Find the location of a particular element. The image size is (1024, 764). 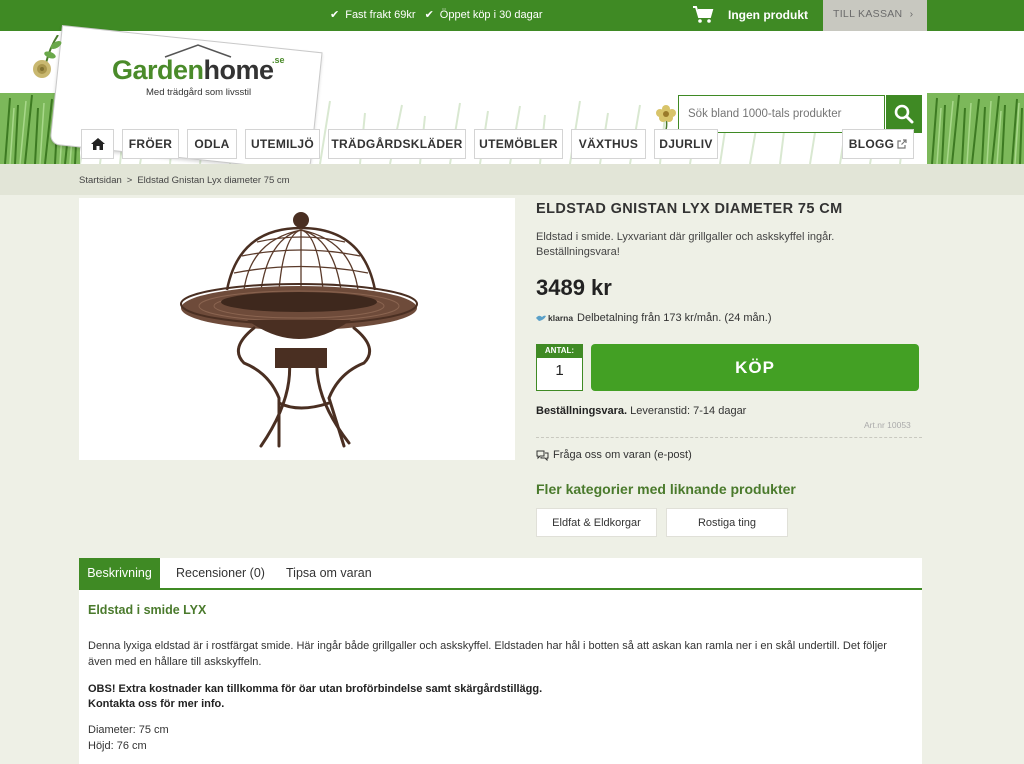

divider is located at coordinates (729, 437).